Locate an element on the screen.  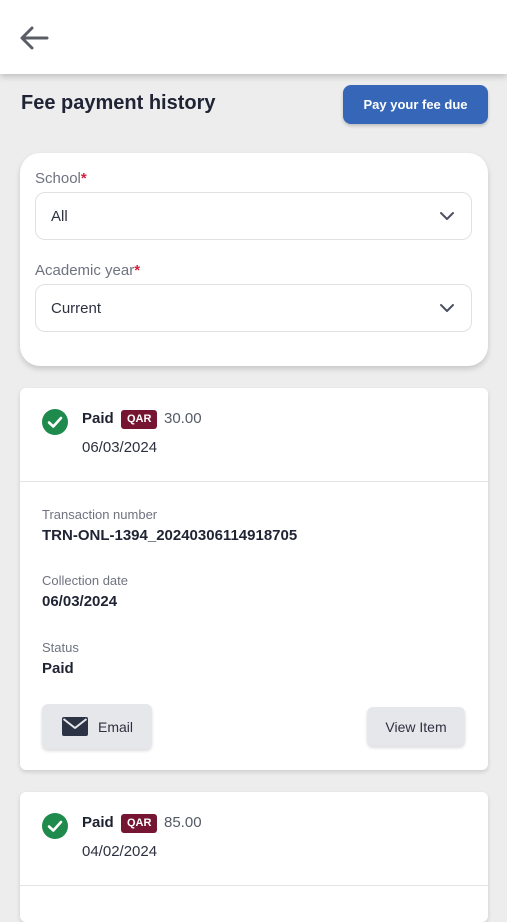
transaction-card: Paid QAR 85.00 04/02/2024 is located at coordinates (254, 857).